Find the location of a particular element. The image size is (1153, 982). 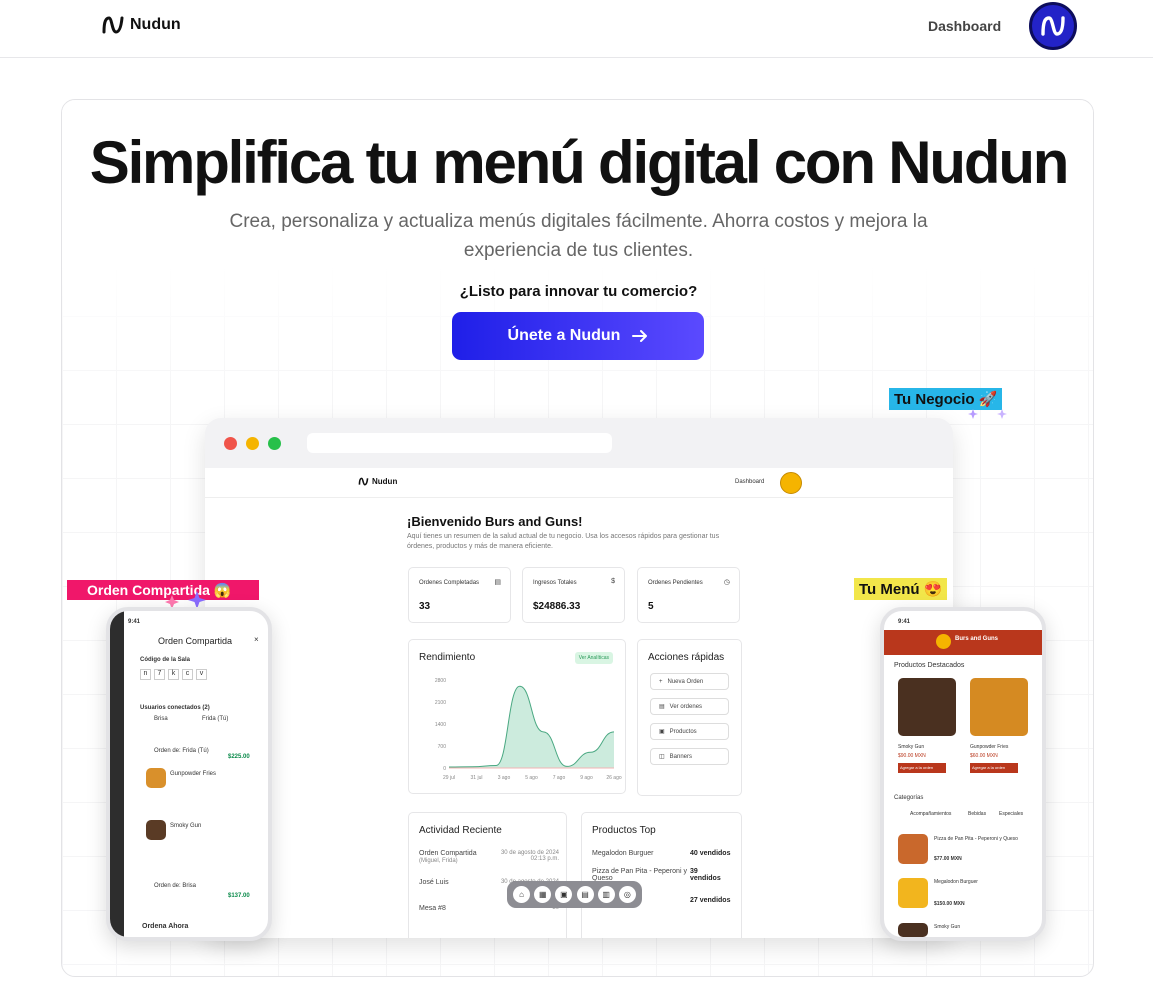

stat-label: Ordenes Pendientes is located at coordinates (675, 583).